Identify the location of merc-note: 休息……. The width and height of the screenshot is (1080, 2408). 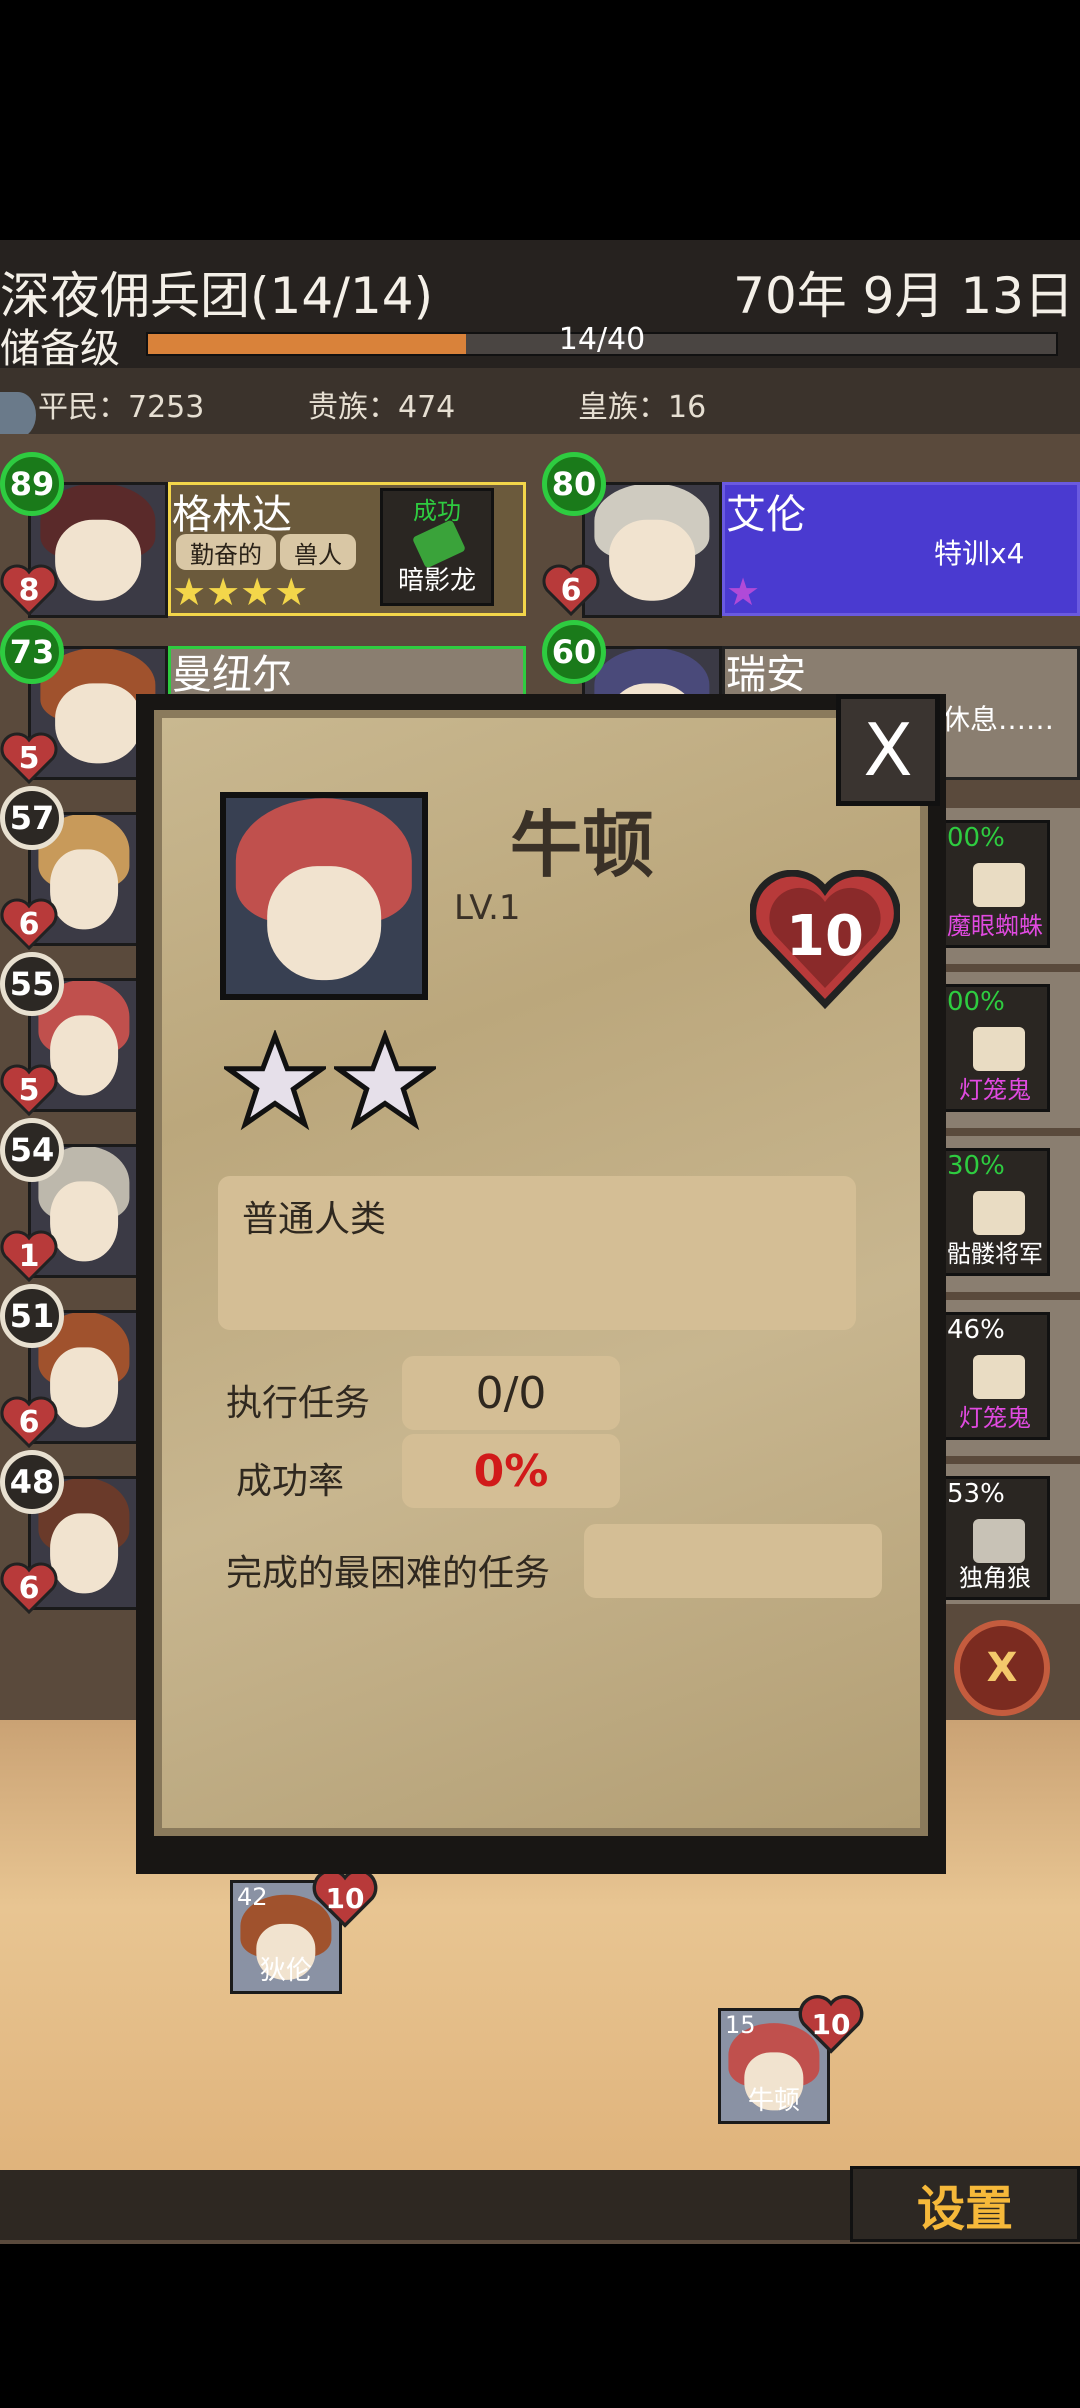
(998, 719).